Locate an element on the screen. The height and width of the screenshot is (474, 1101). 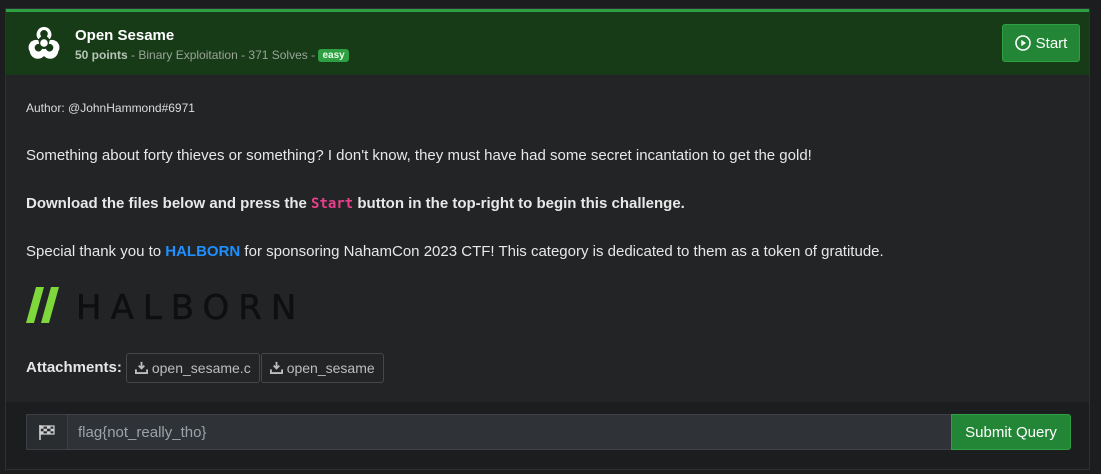
checkered-flag-icon is located at coordinates (47, 432).